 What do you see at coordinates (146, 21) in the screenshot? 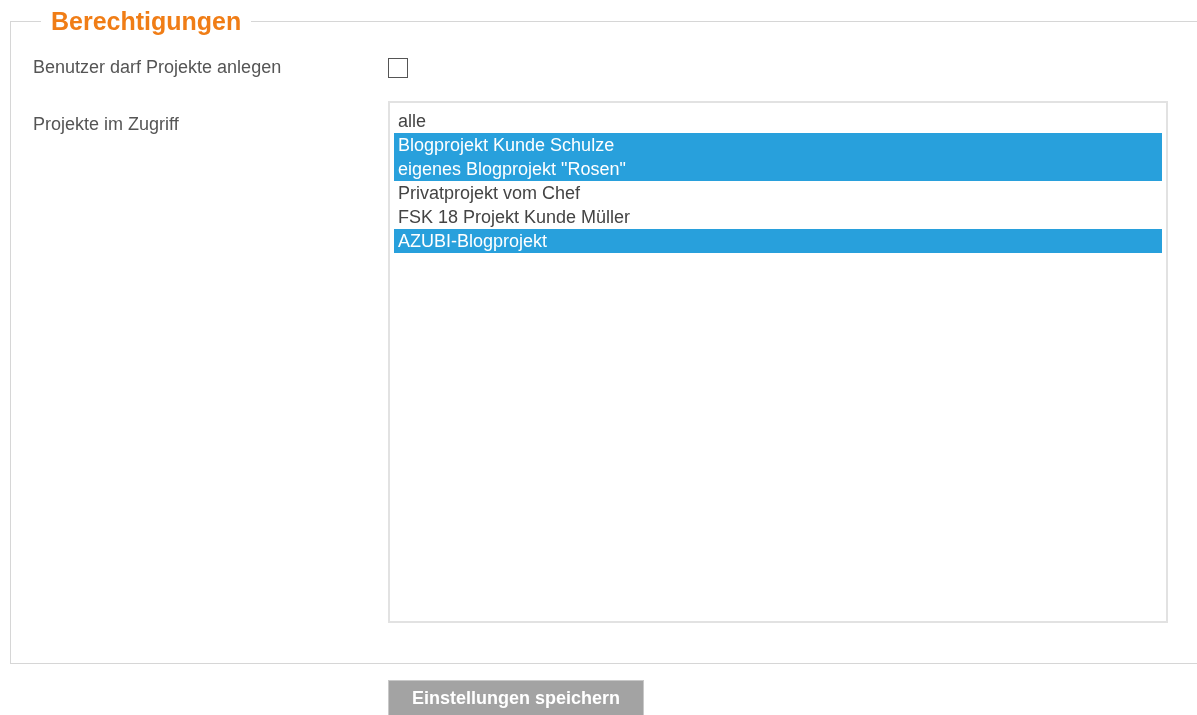
I see `section-title: Berechtigungen` at bounding box center [146, 21].